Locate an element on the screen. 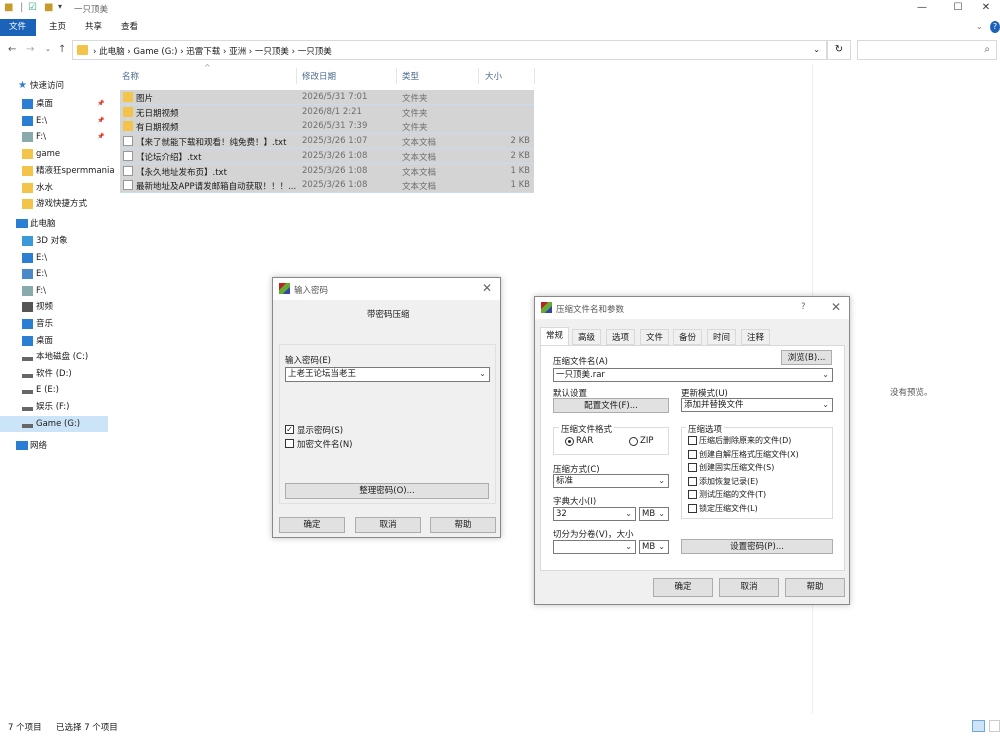 The width and height of the screenshot is (1000, 736). method-select: 标准 ⌄ is located at coordinates (611, 481).